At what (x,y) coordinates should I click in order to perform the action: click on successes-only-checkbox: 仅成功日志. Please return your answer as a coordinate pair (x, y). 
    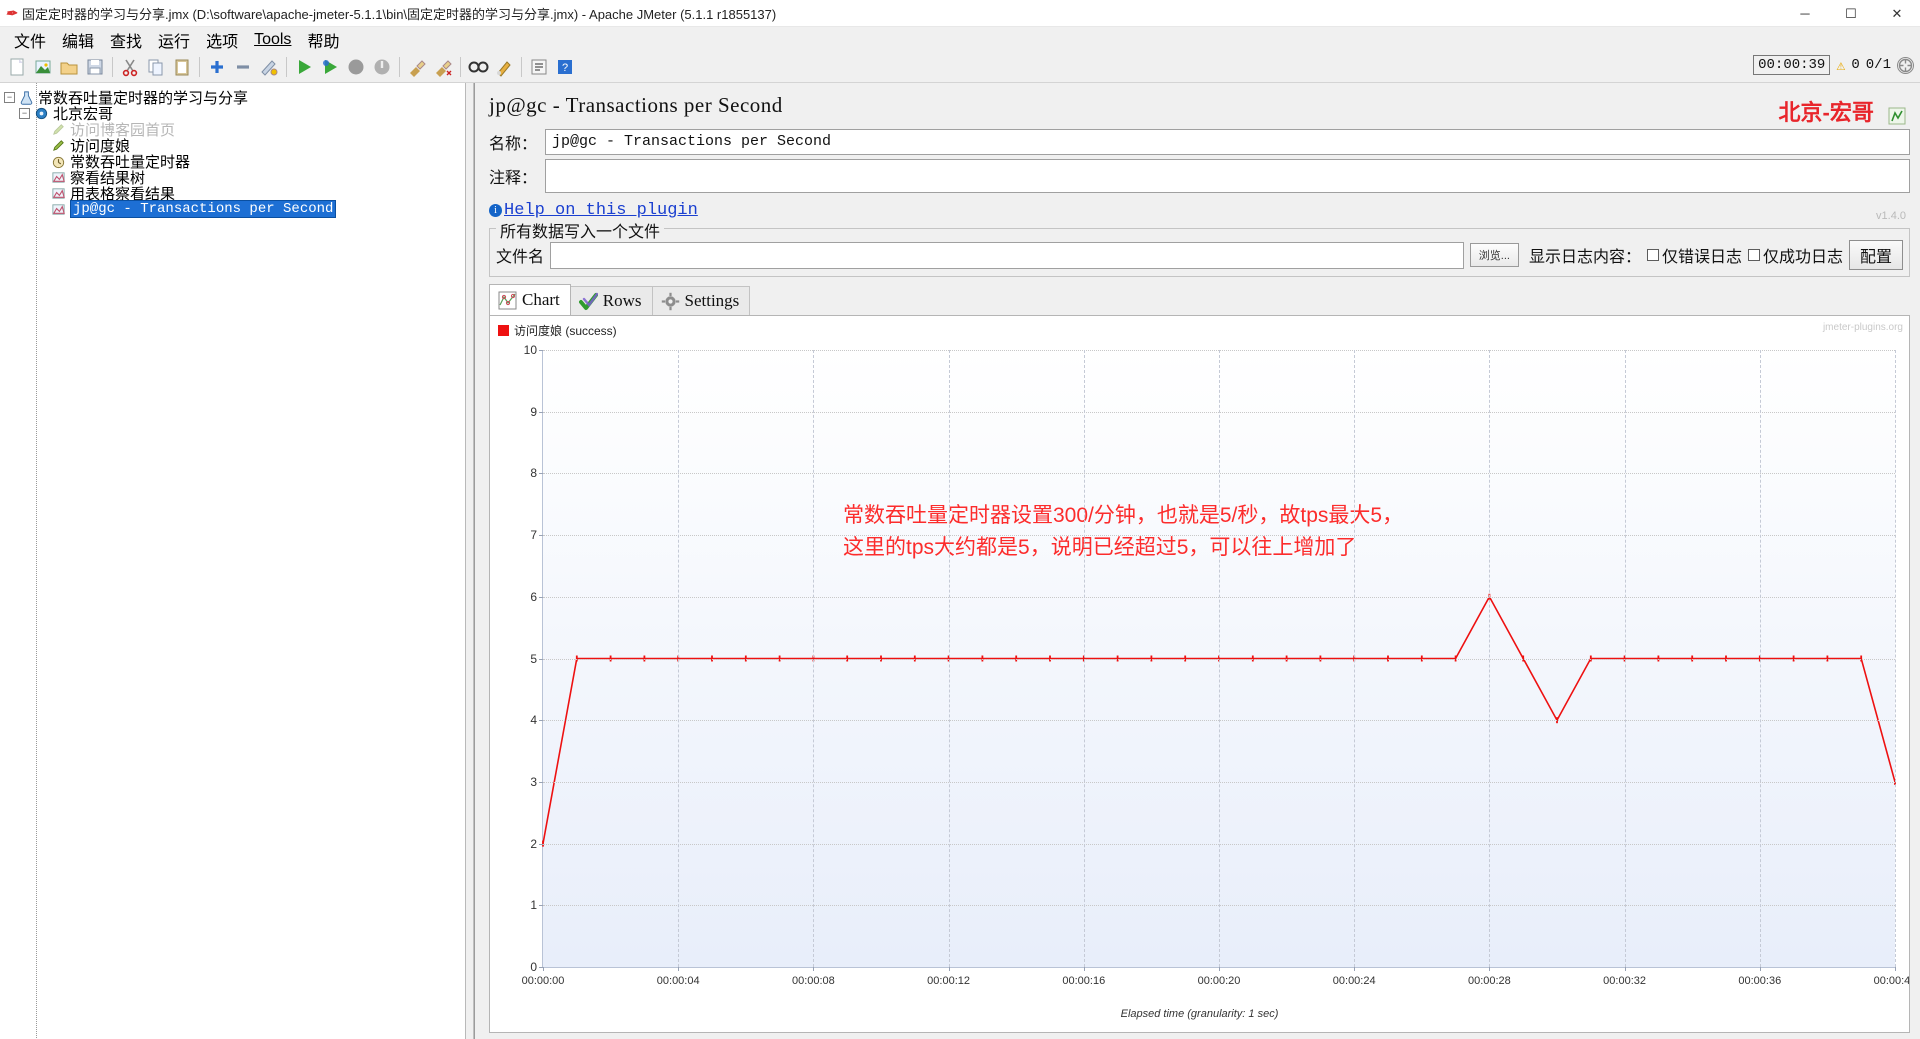
    Looking at the image, I should click on (1795, 255).